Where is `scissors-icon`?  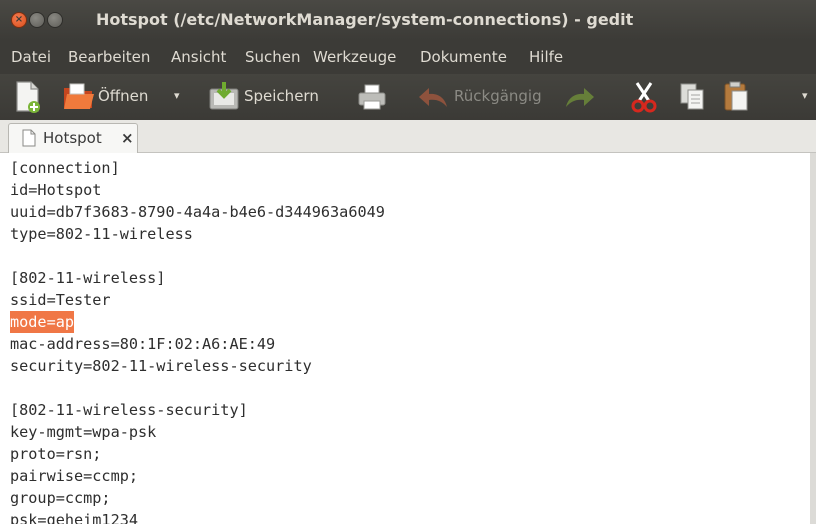 scissors-icon is located at coordinates (644, 97).